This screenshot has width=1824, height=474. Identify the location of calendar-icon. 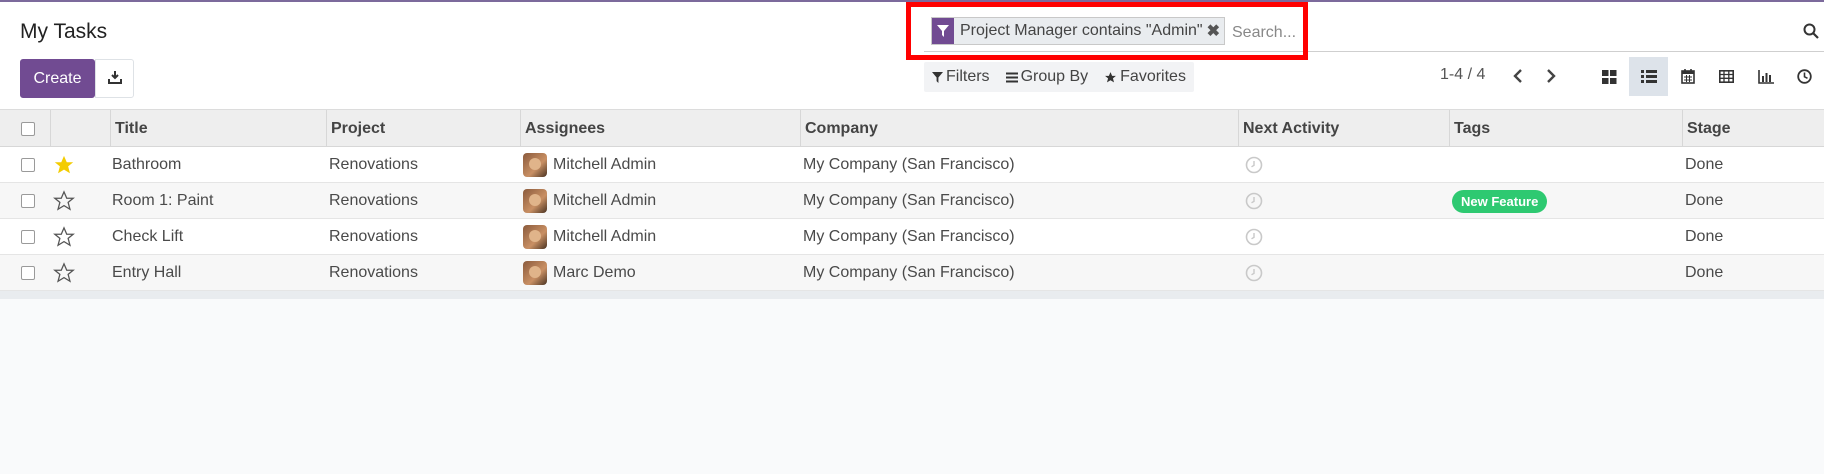
(1687, 76).